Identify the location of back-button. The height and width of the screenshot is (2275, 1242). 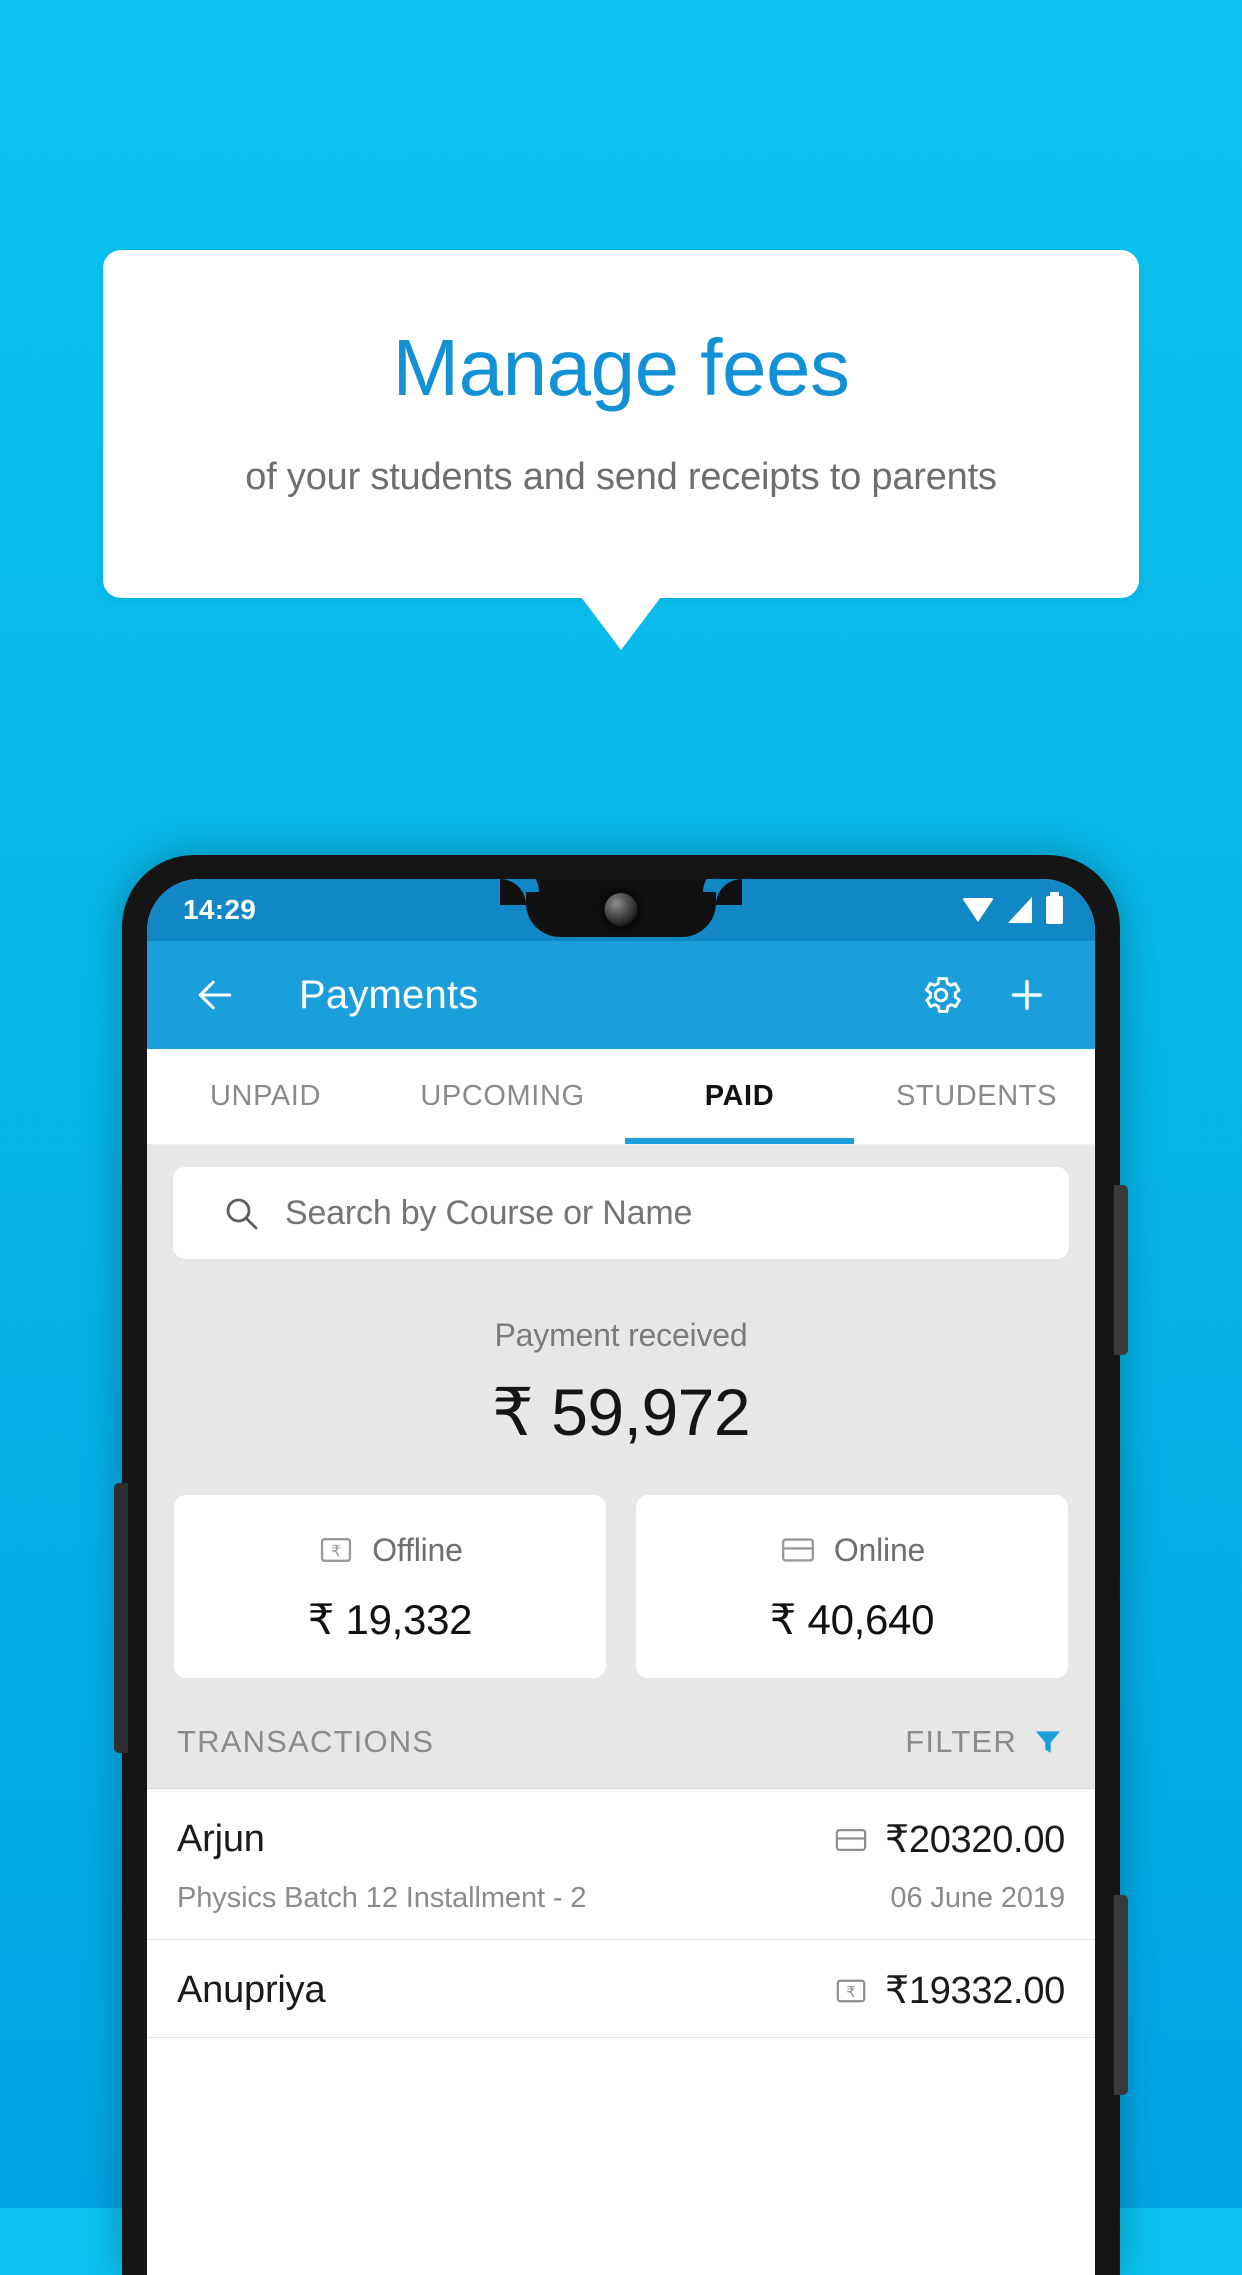
(215, 995).